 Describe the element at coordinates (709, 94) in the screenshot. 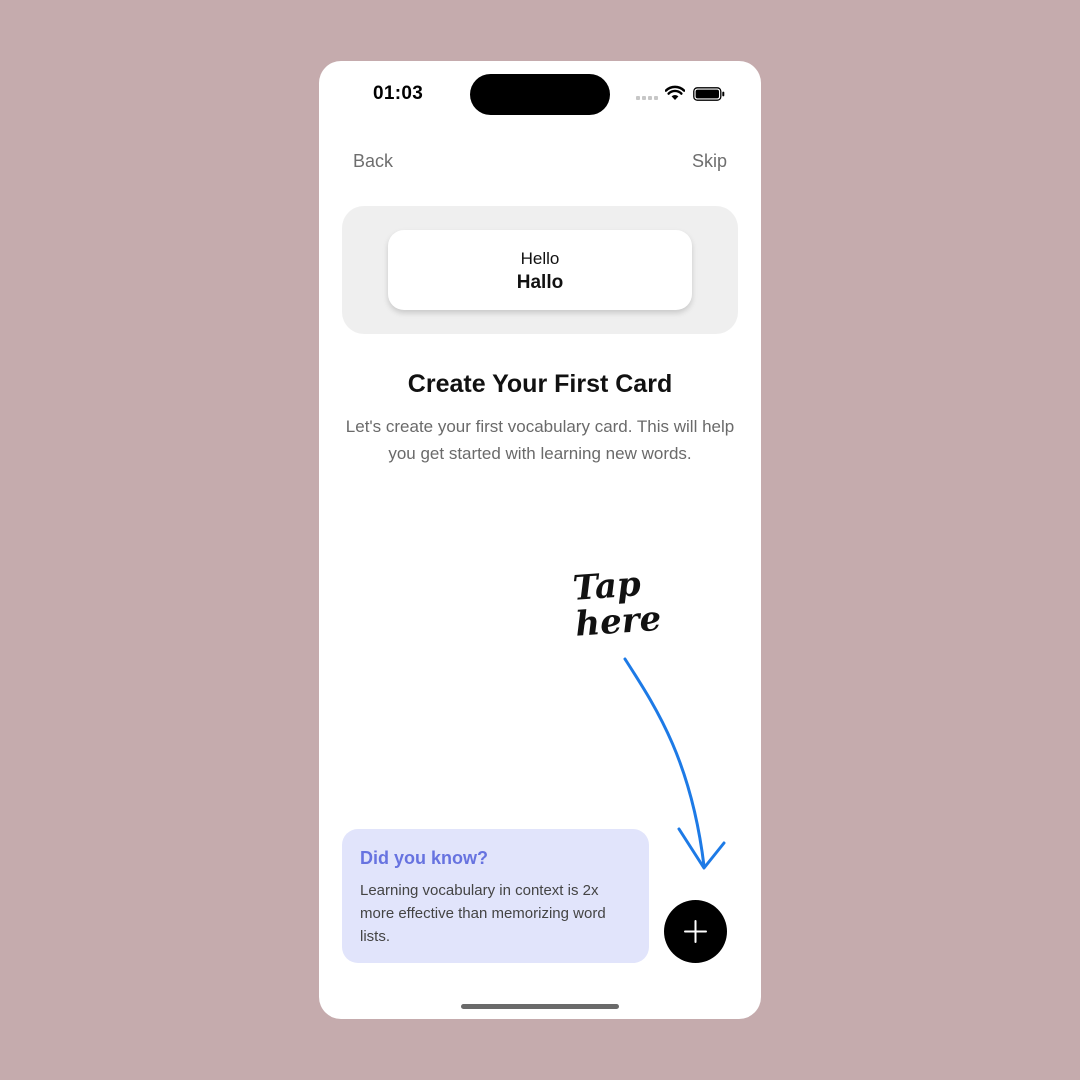

I see `battery-icon` at that location.